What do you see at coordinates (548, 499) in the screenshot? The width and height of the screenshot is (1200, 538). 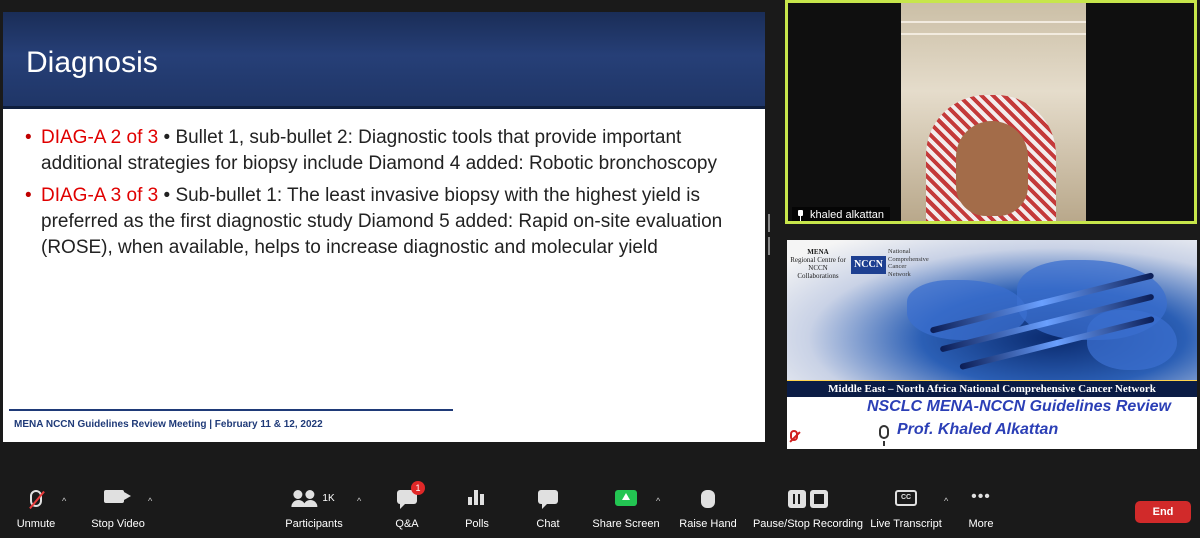 I see `chat-icon` at bounding box center [548, 499].